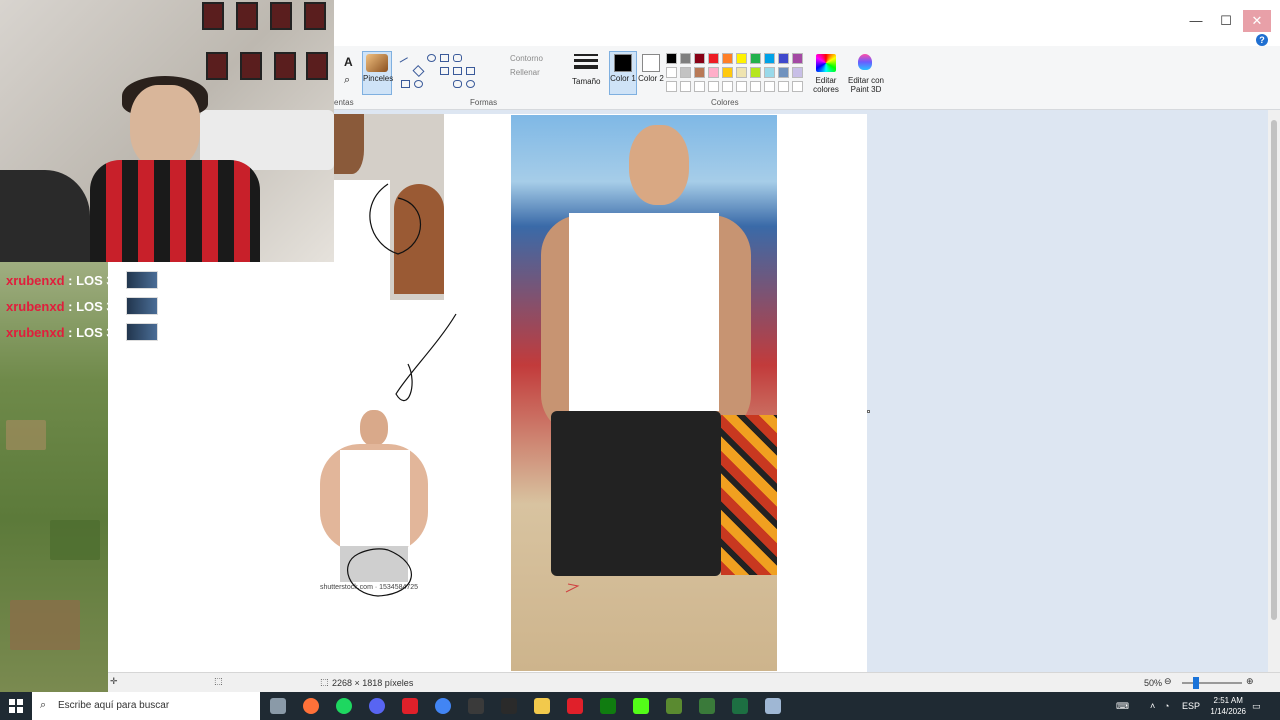 This screenshot has height=720, width=1280. I want to click on color2-label: Color 2, so click(651, 78).